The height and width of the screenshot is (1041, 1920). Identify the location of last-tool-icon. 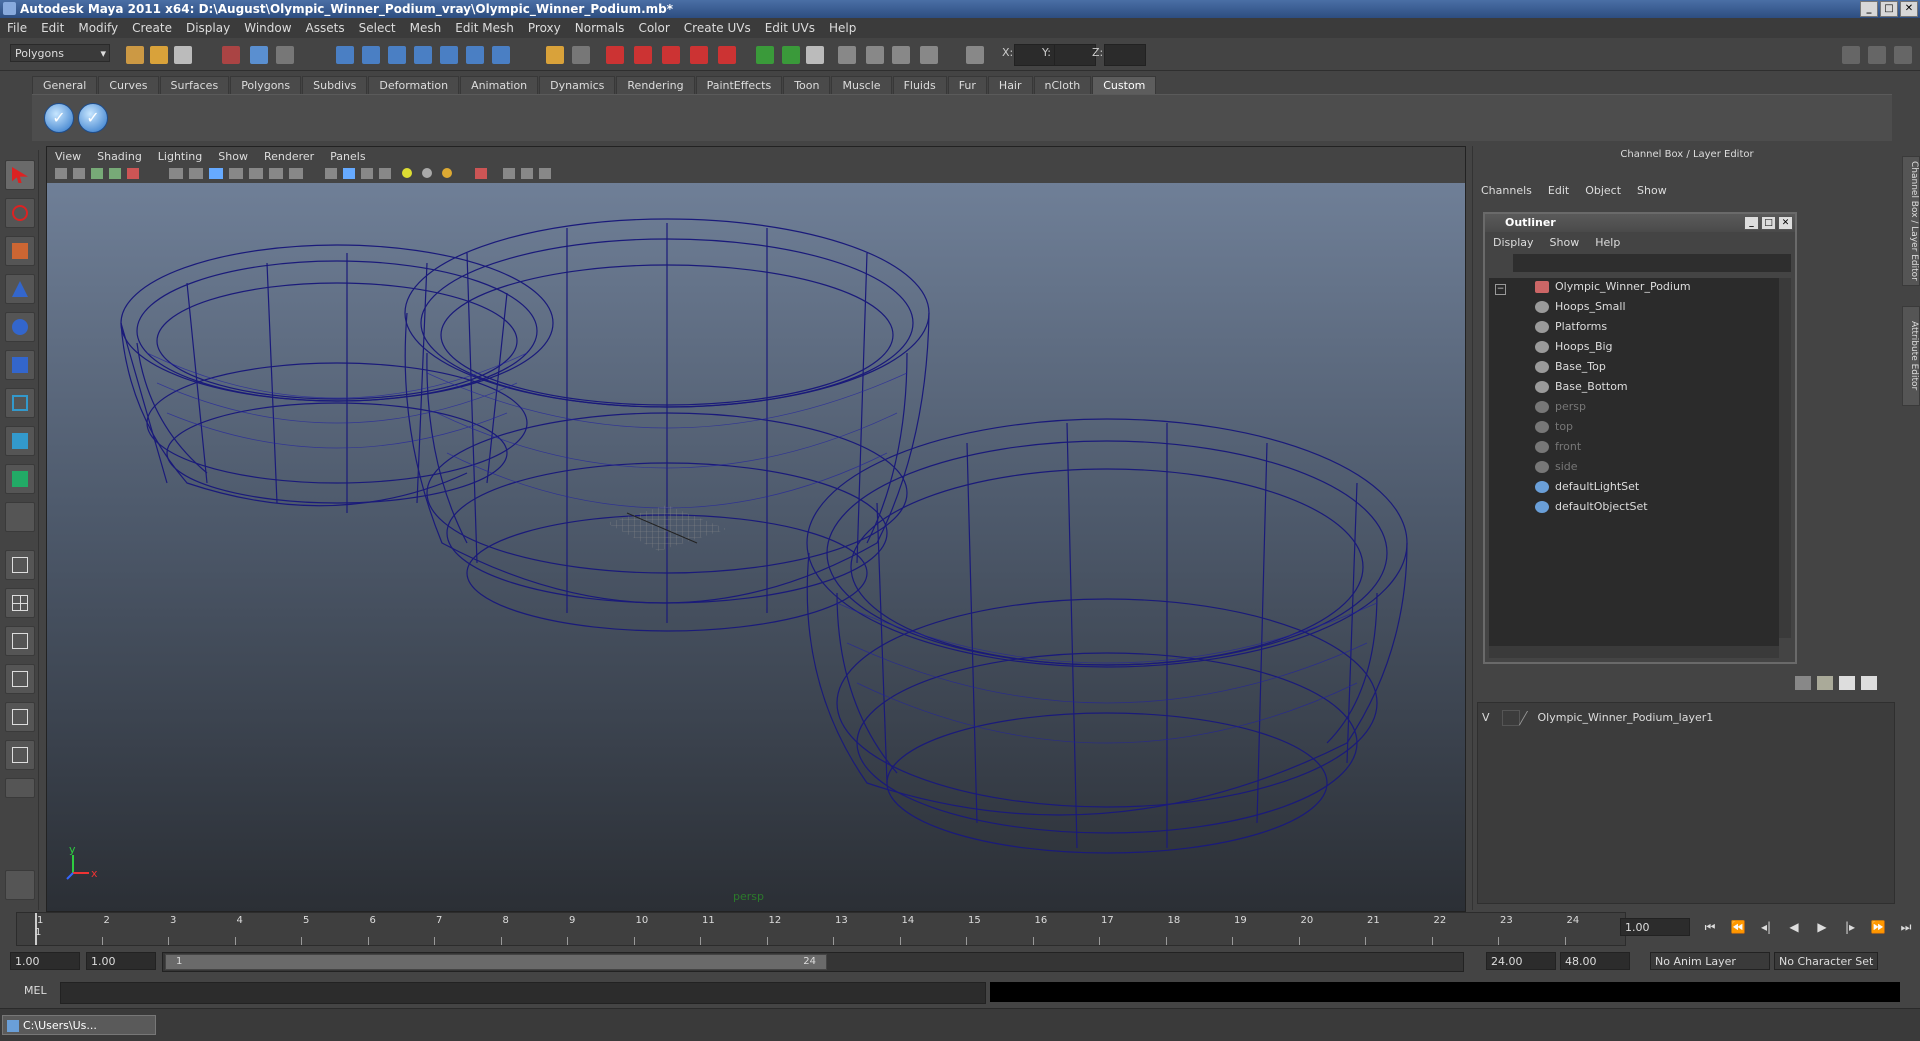
(20, 517).